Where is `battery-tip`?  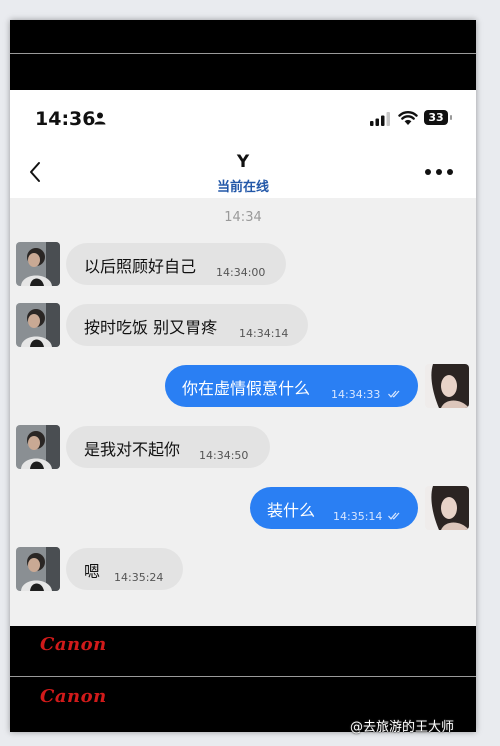
battery-tip is located at coordinates (451, 117).